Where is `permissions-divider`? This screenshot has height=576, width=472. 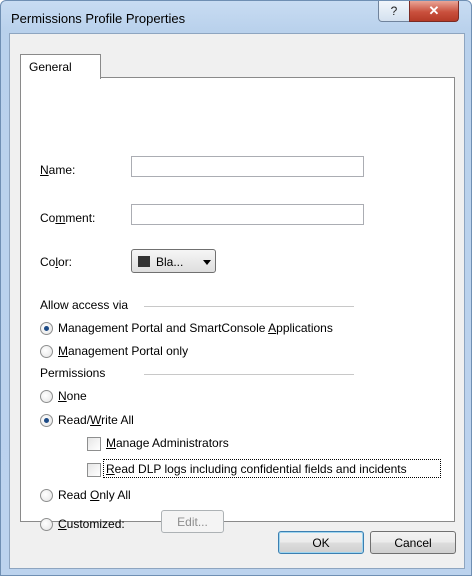 permissions-divider is located at coordinates (249, 374).